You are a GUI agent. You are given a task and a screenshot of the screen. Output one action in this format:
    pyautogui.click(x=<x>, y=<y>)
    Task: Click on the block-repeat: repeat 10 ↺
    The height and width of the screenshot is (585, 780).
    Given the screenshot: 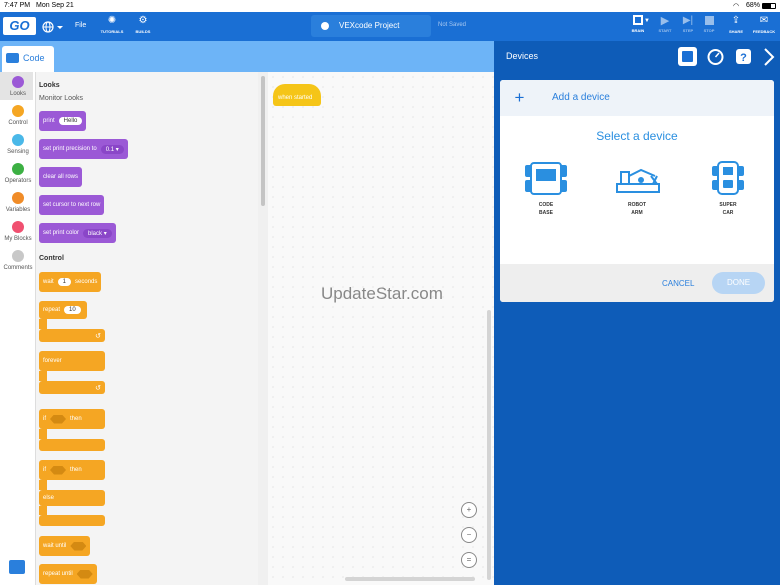 What is the action you would take?
    pyautogui.click(x=72, y=322)
    